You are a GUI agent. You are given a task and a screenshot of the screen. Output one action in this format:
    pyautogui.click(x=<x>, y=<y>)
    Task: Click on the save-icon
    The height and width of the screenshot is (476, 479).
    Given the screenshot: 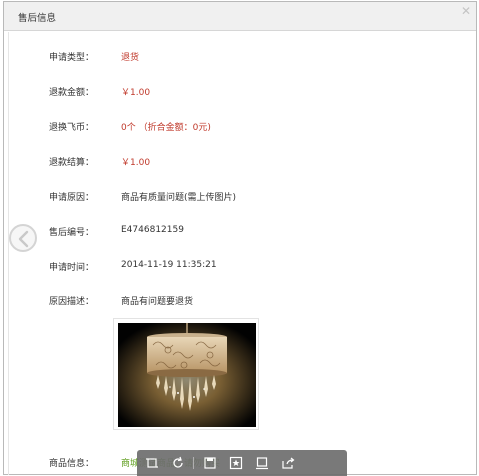 What is the action you would take?
    pyautogui.click(x=210, y=463)
    